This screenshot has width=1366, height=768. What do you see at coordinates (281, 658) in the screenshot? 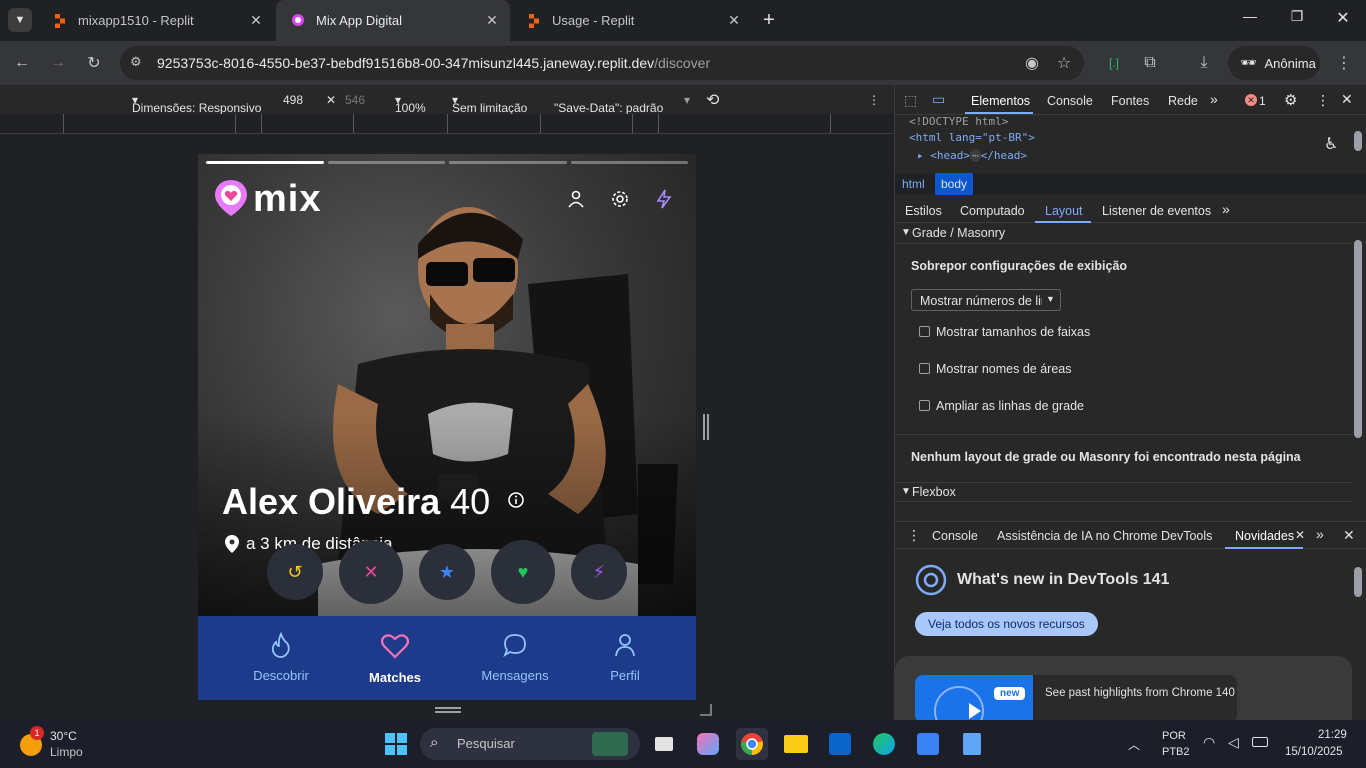
I see `nav-item-descobrir: Descobrir` at bounding box center [281, 658].